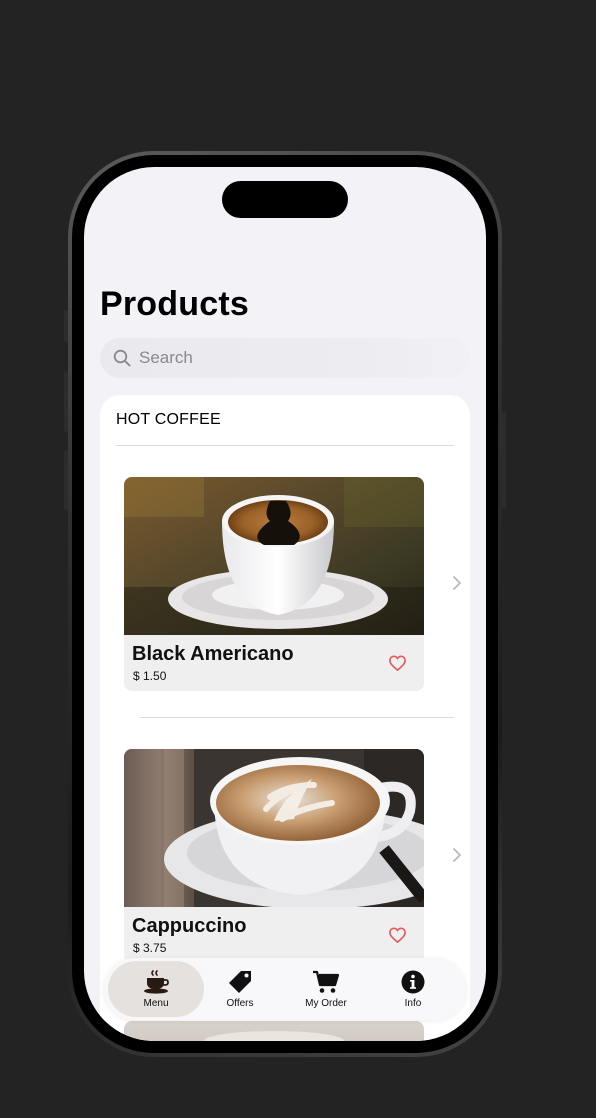 The width and height of the screenshot is (596, 1118). Describe the element at coordinates (156, 982) in the screenshot. I see `coffee-cup-icon` at that location.